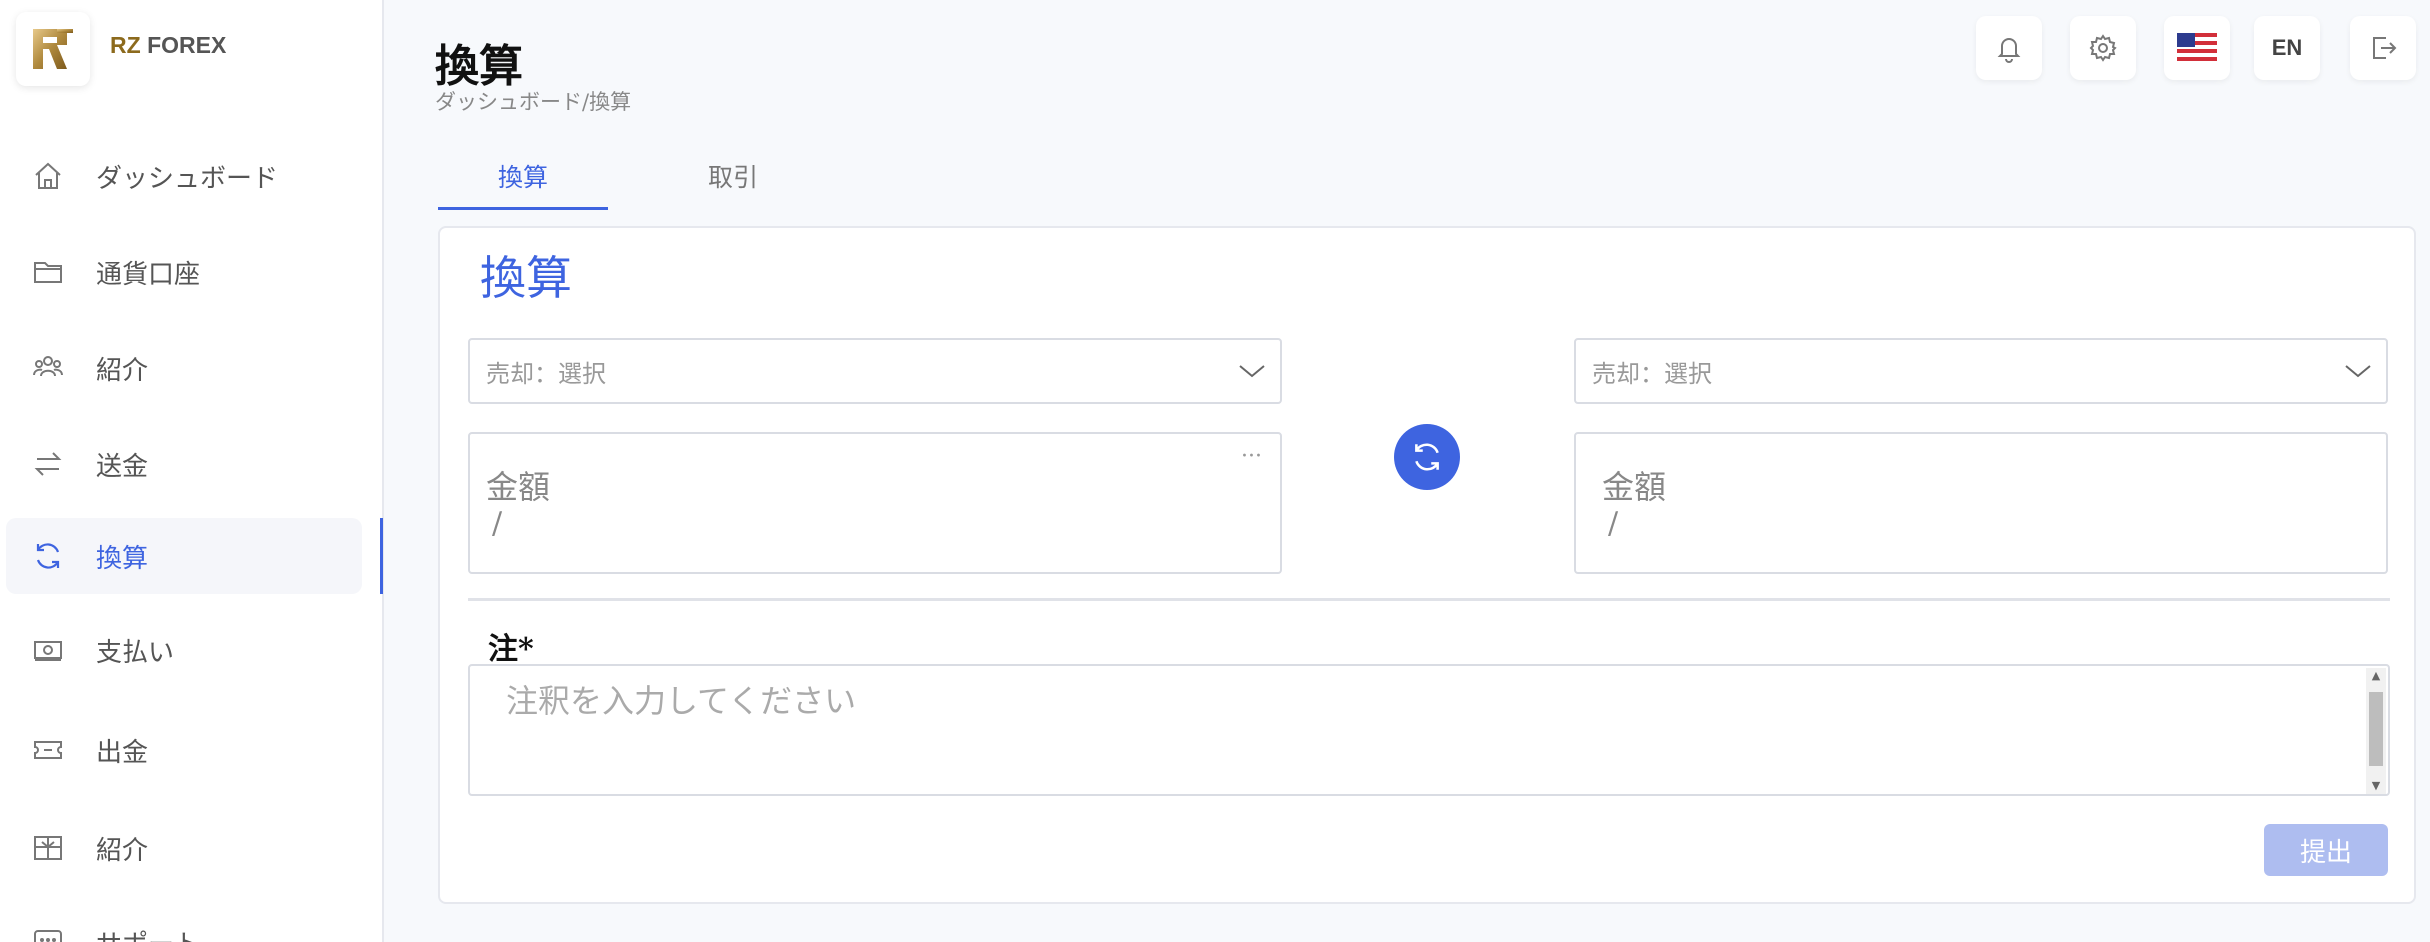 This screenshot has height=942, width=2430. What do you see at coordinates (523, 184) in the screenshot?
I see `tab-convert: 換算` at bounding box center [523, 184].